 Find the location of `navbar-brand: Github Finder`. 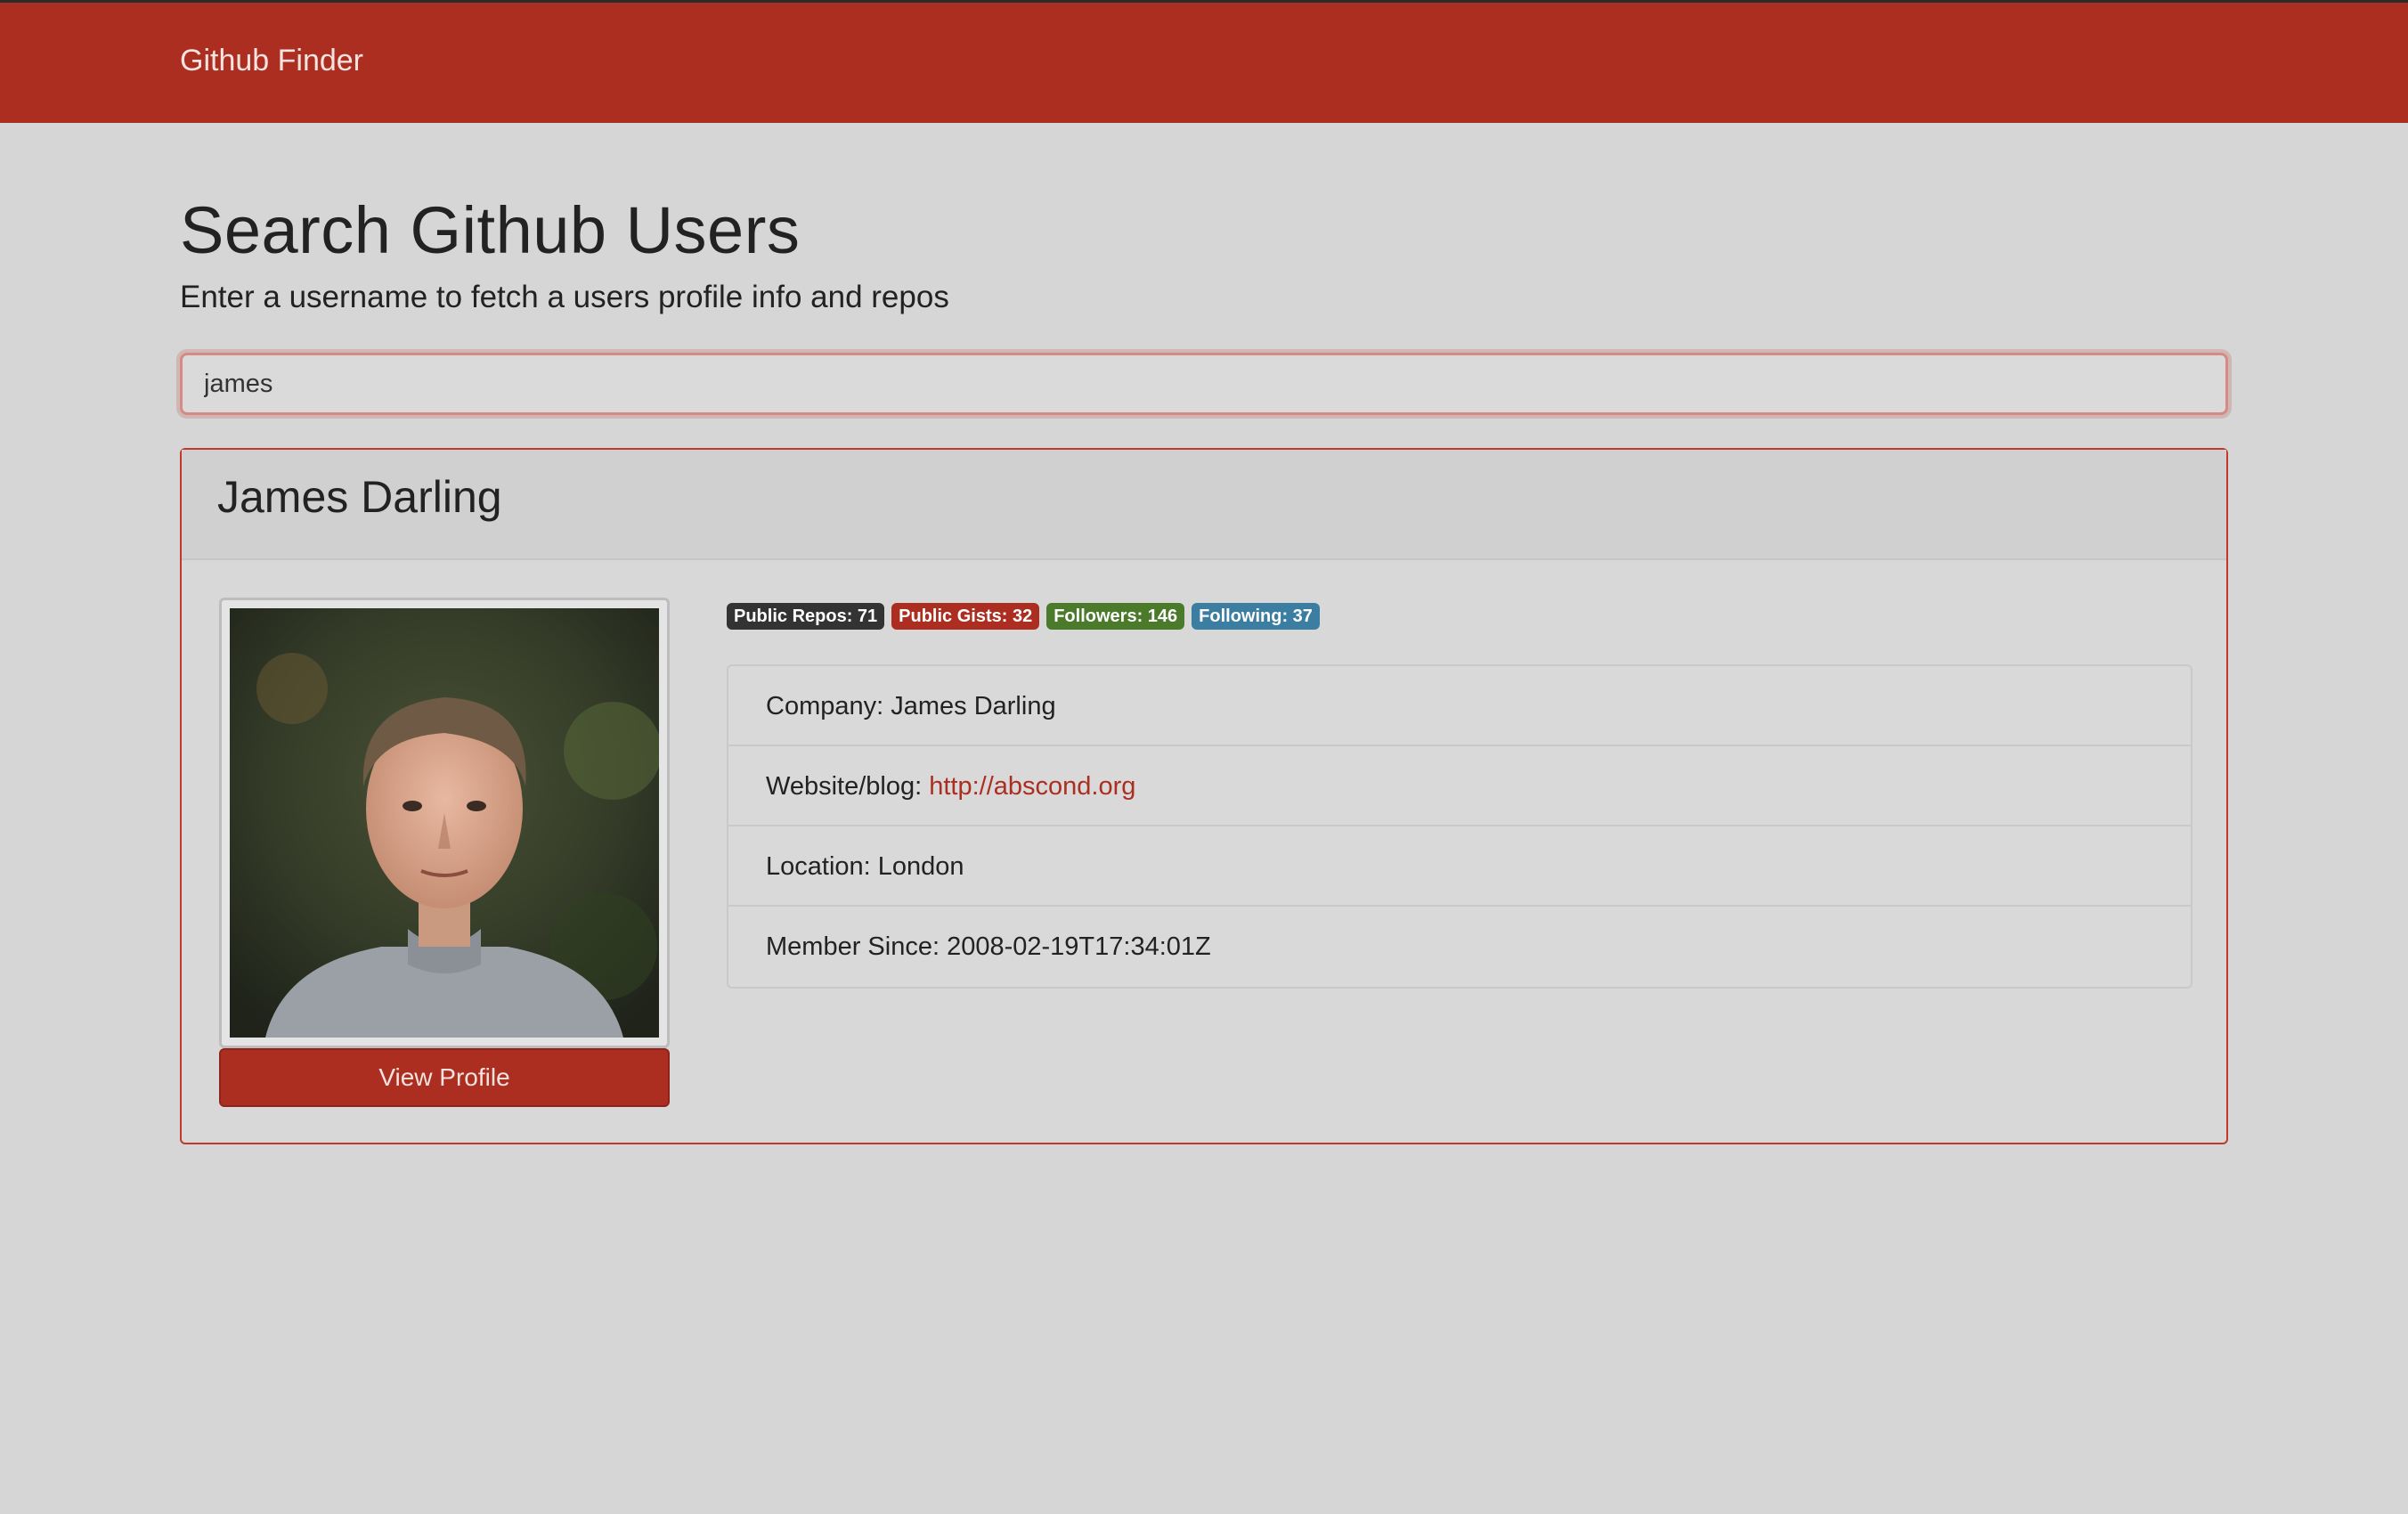

navbar-brand: Github Finder is located at coordinates (271, 61).